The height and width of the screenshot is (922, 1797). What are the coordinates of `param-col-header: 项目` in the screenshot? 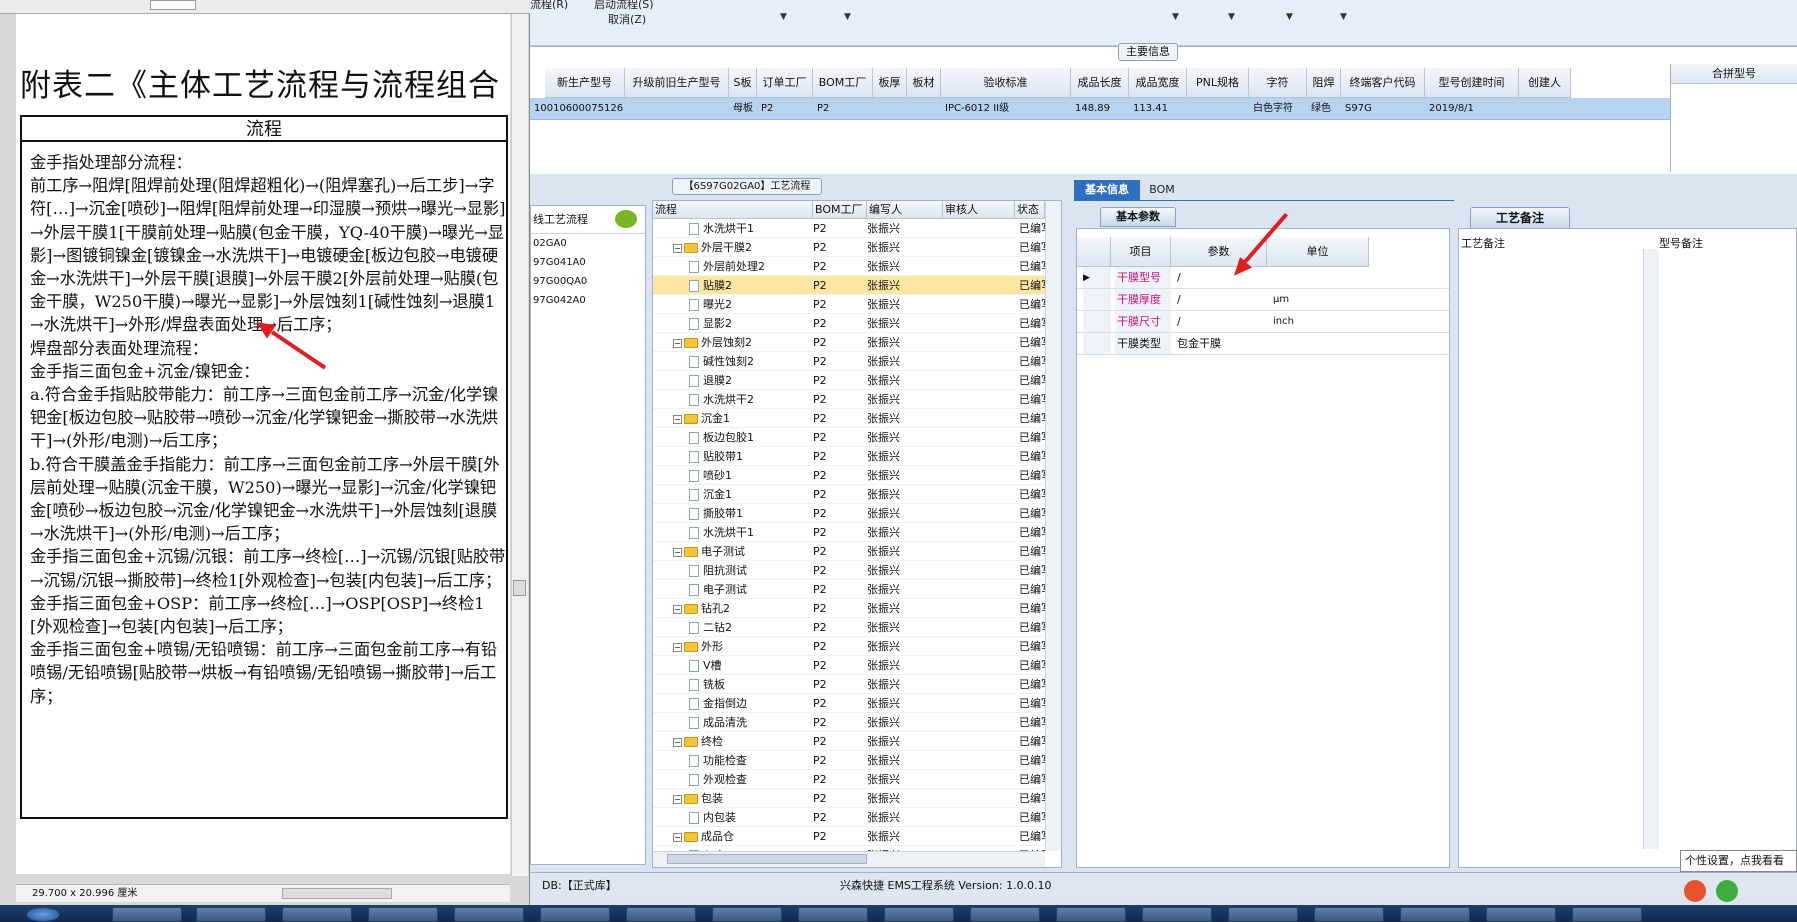 It's located at (1141, 252).